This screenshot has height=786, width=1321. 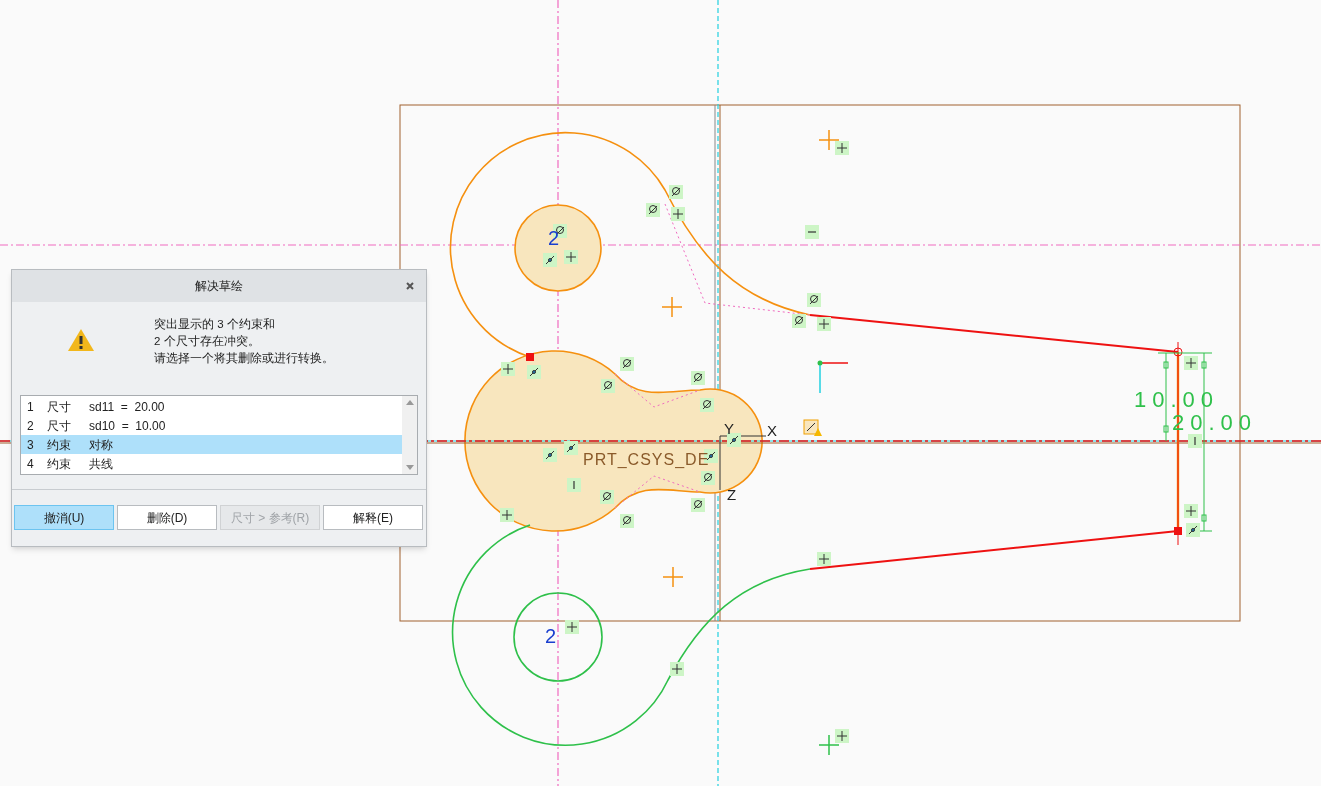 What do you see at coordinates (729, 428) in the screenshot?
I see `axis-label: Y` at bounding box center [729, 428].